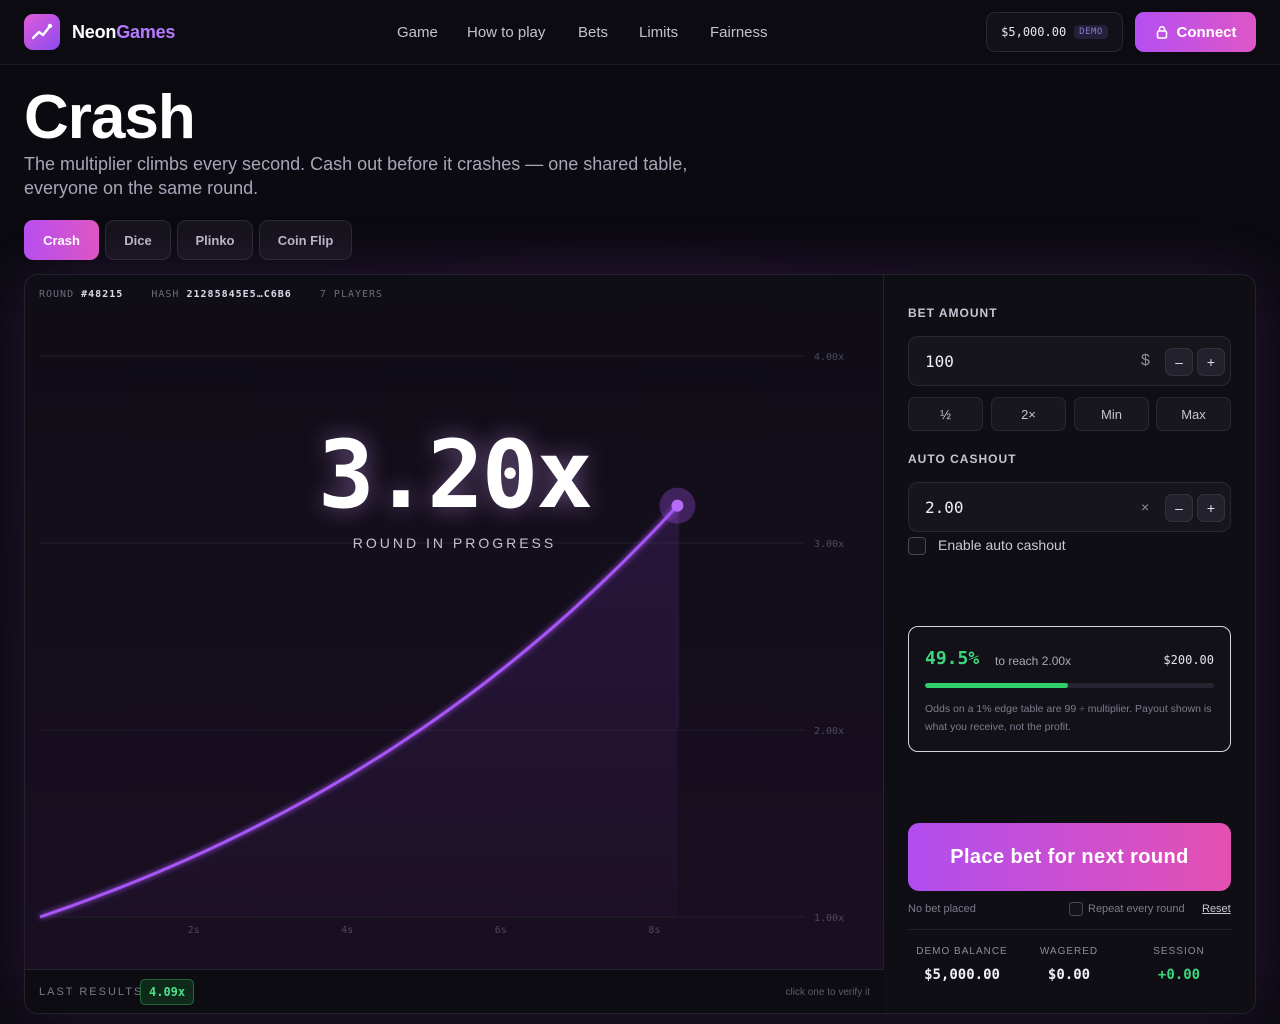 This screenshot has width=1280, height=1024. Describe the element at coordinates (61, 240) in the screenshot. I see `tab-crash: Crash` at that location.